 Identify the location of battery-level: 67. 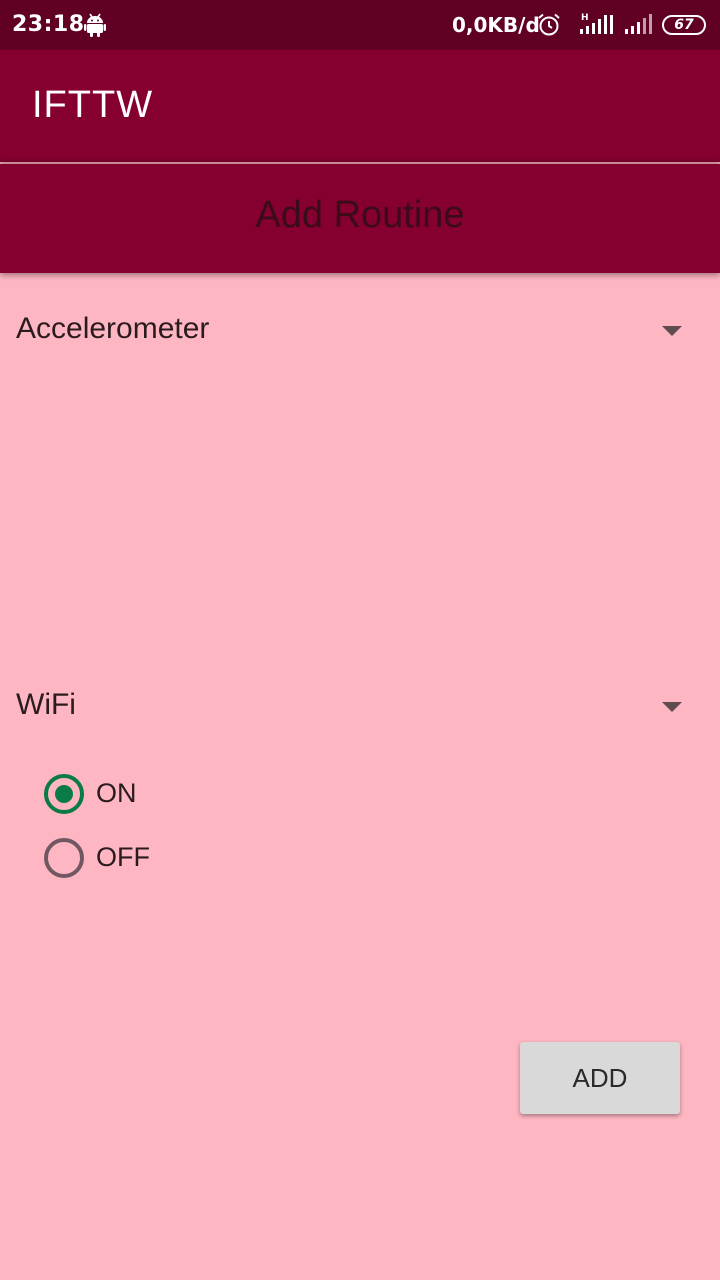
(684, 25).